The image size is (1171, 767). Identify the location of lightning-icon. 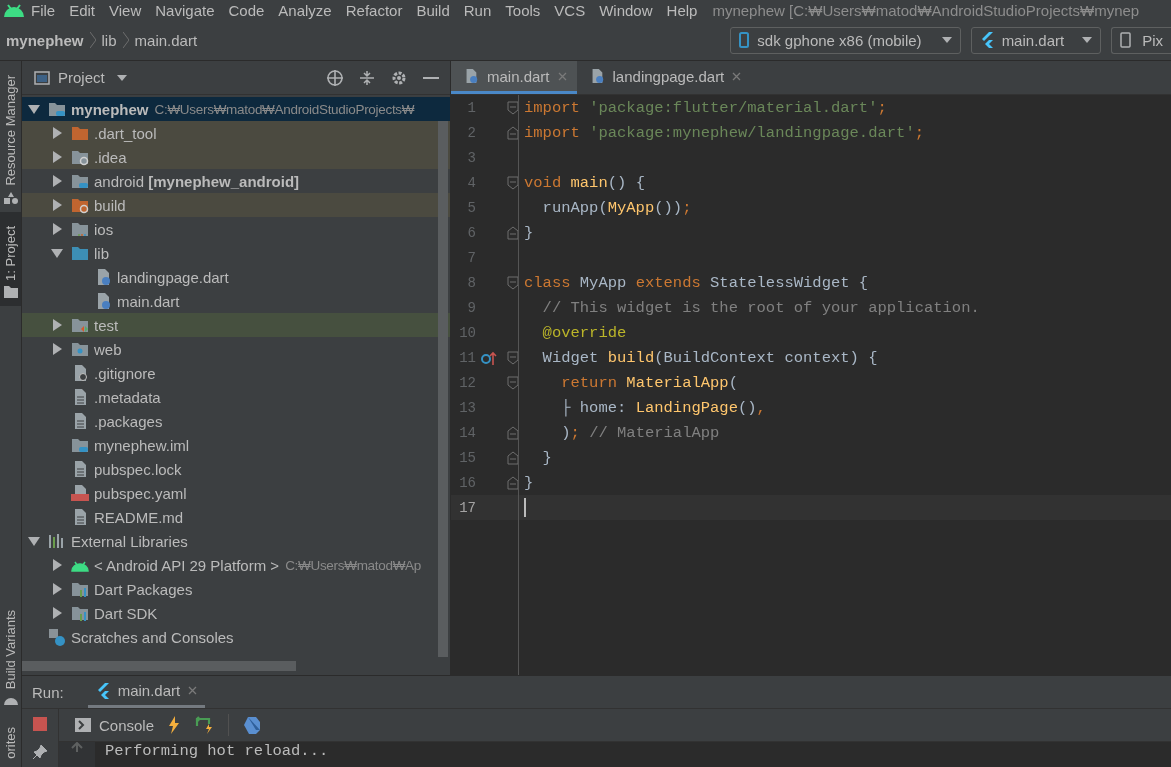
(174, 725).